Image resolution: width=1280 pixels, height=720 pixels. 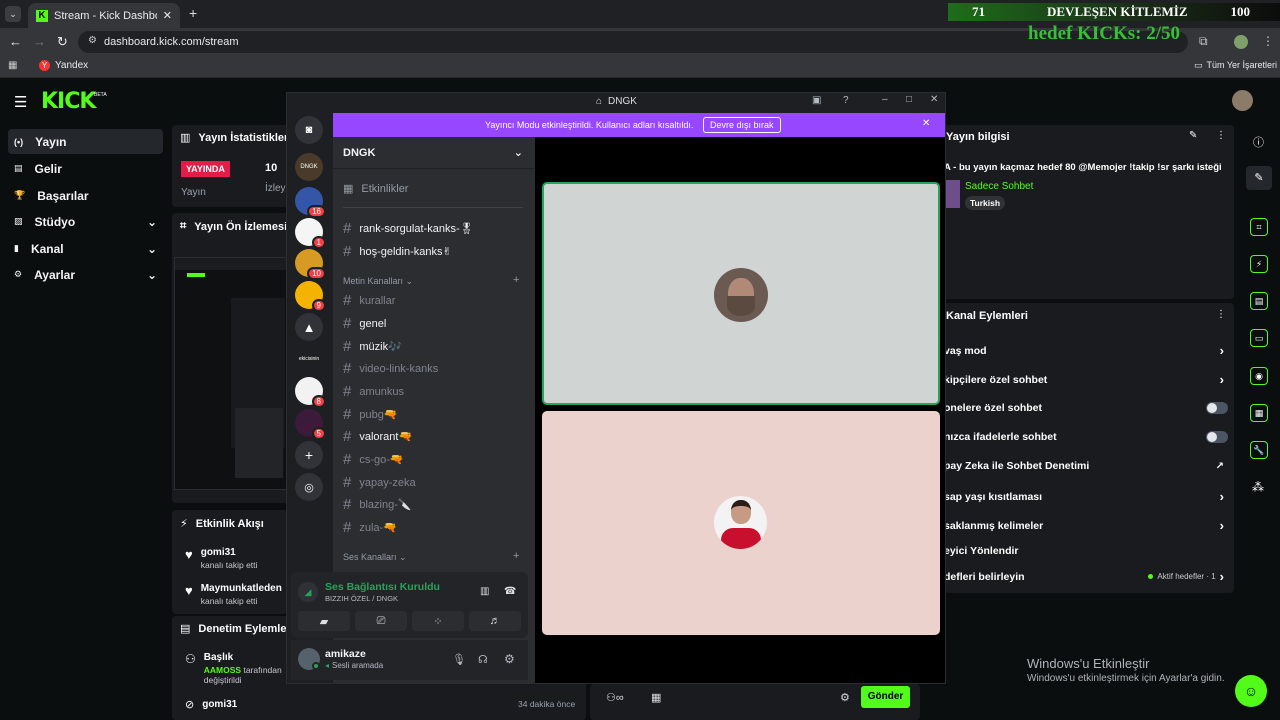 What do you see at coordinates (369, 300) in the screenshot?
I see `channel-item: # kurallar` at bounding box center [369, 300].